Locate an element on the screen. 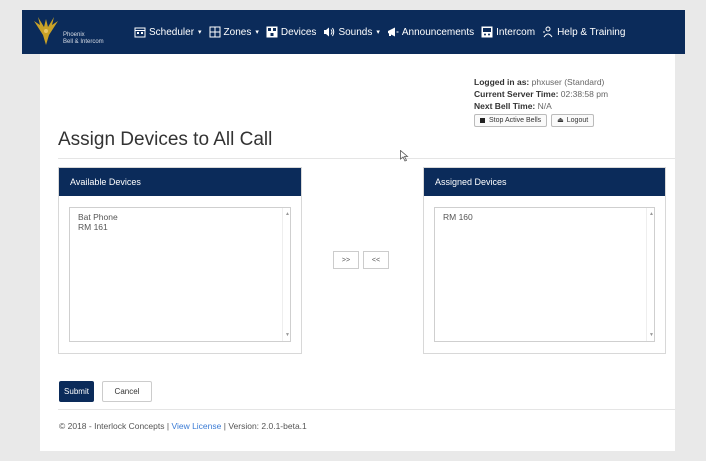 The image size is (706, 461). help-icon is located at coordinates (548, 32).